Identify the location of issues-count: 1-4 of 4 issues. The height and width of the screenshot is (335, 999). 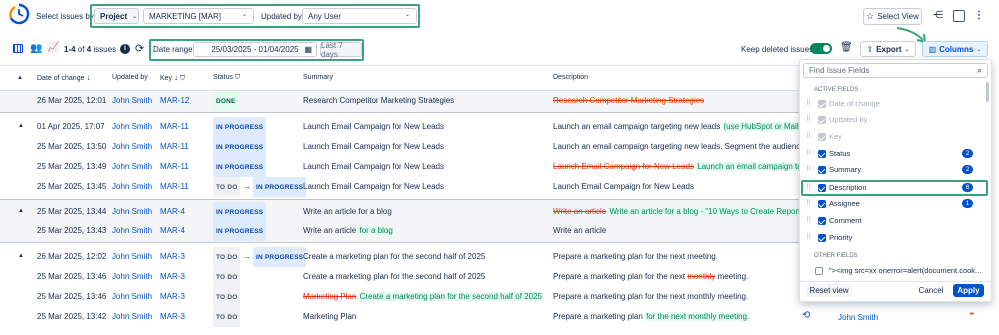
(90, 49).